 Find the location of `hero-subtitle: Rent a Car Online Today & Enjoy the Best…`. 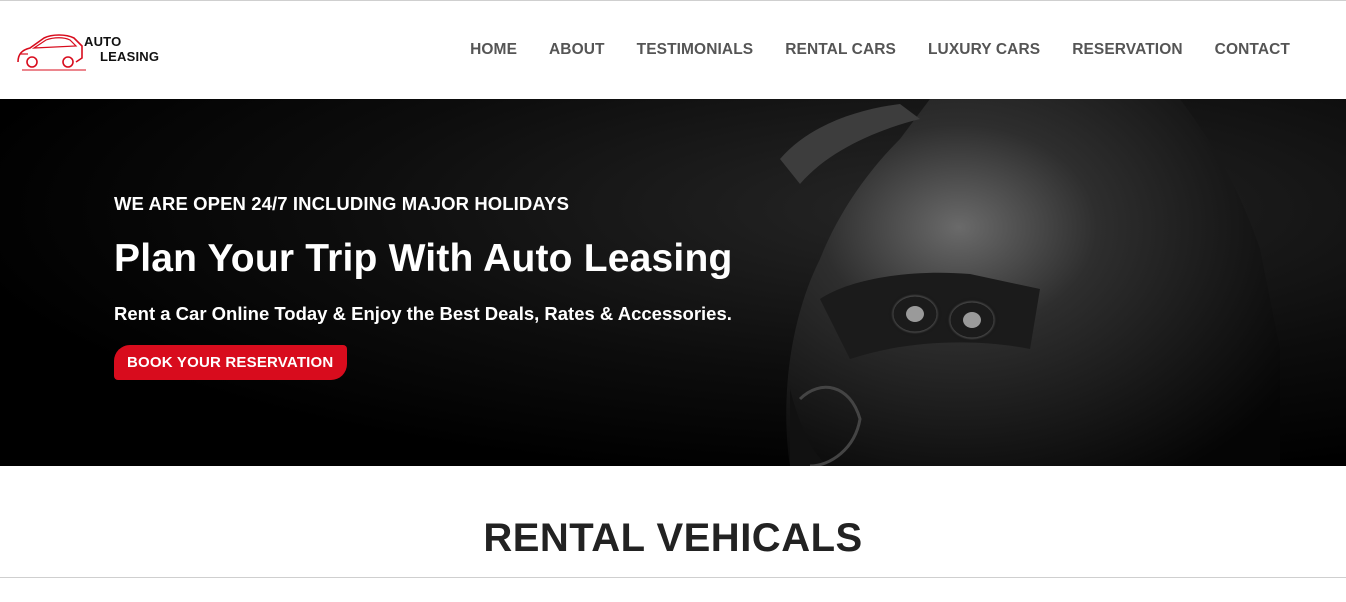

hero-subtitle: Rent a Car Online Today & Enjoy the Best… is located at coordinates (423, 313).